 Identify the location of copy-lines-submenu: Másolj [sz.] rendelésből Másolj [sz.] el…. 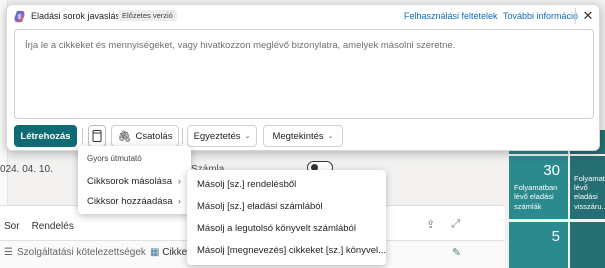
(286, 217).